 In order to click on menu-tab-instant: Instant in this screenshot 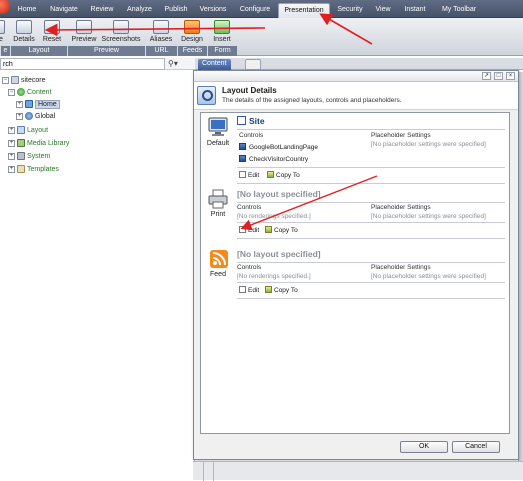, I will do `click(415, 10)`.